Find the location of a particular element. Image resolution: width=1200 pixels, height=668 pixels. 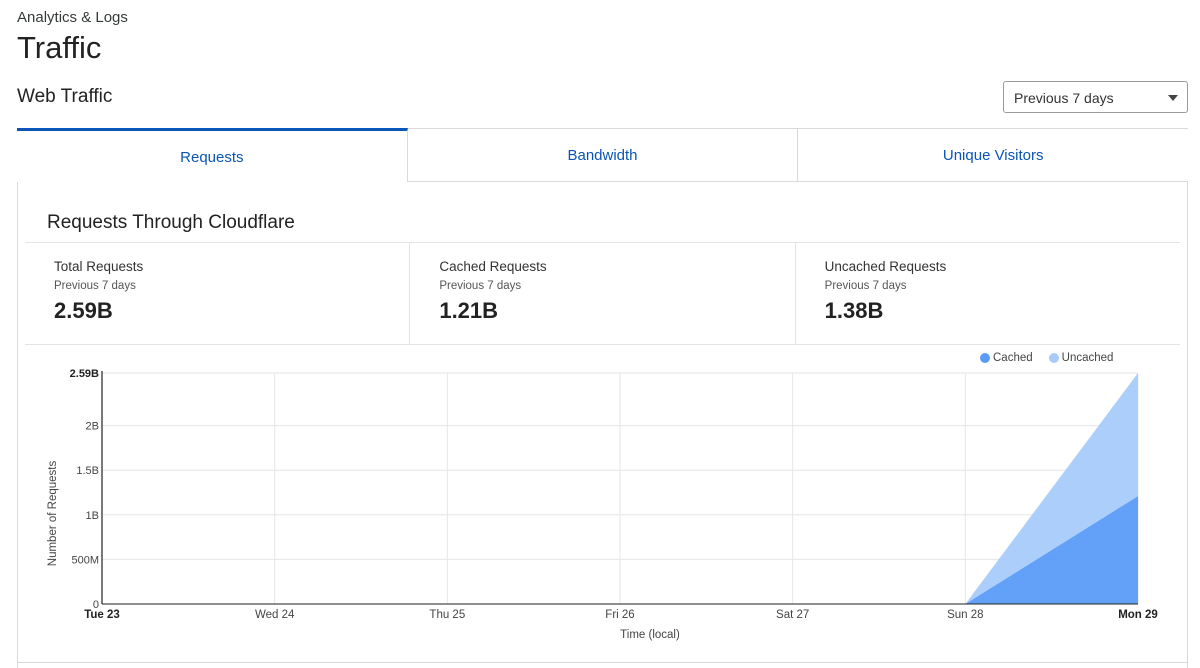

stat-value: 1.38B is located at coordinates (854, 310).